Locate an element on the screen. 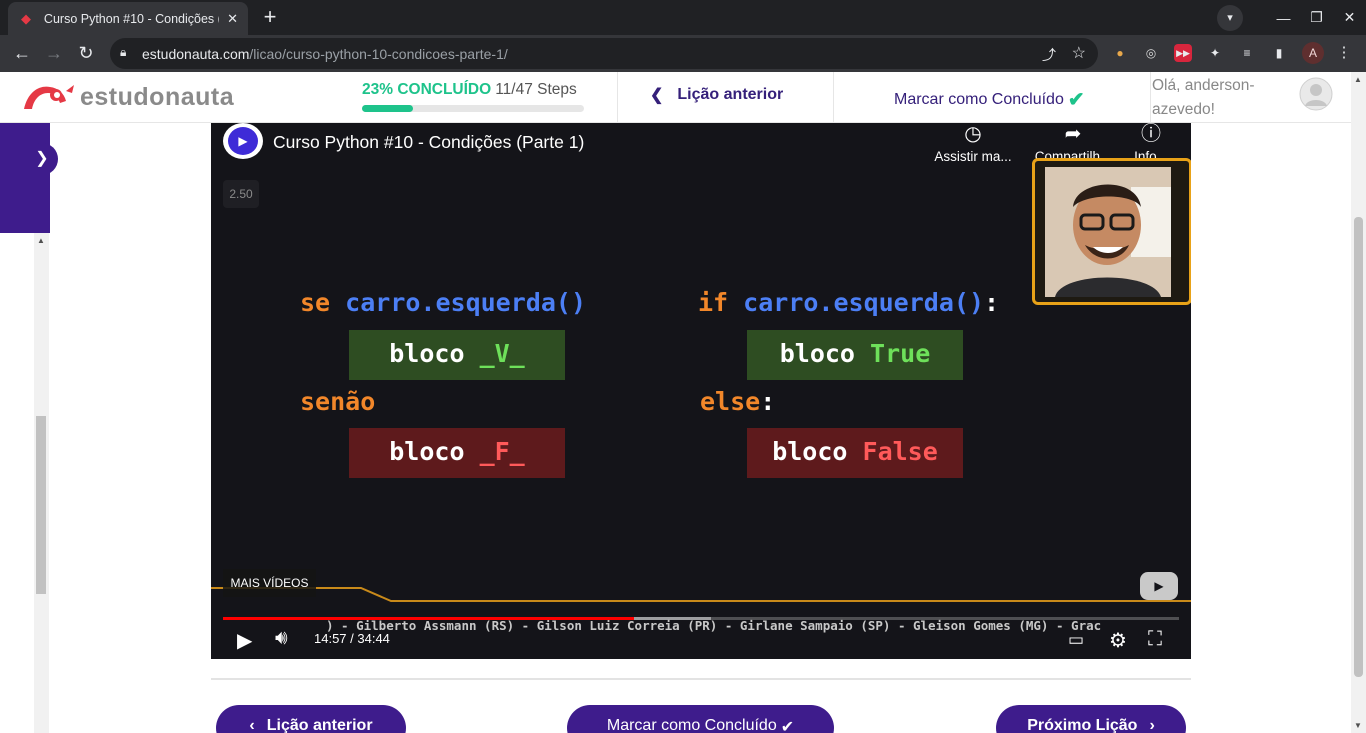 The width and height of the screenshot is (1366, 733). presenter-webcam is located at coordinates (1111, 231).